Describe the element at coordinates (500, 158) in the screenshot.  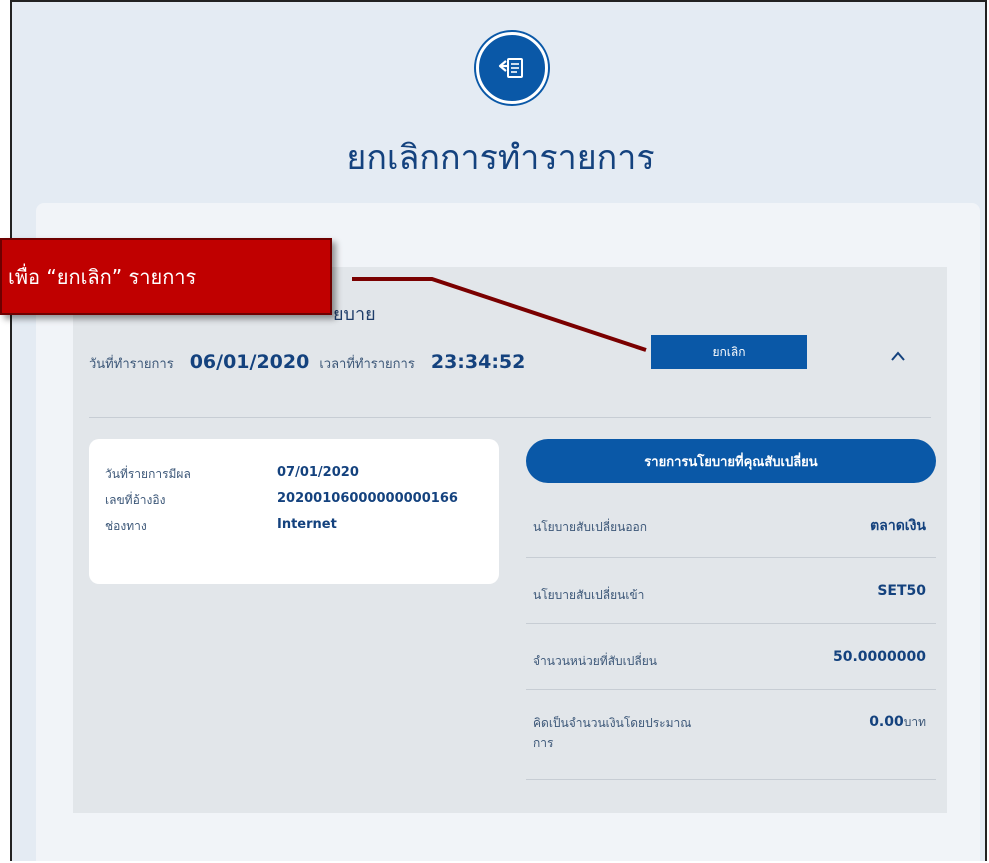
I see `page-title: ยกเลิกการทำรายการ` at that location.